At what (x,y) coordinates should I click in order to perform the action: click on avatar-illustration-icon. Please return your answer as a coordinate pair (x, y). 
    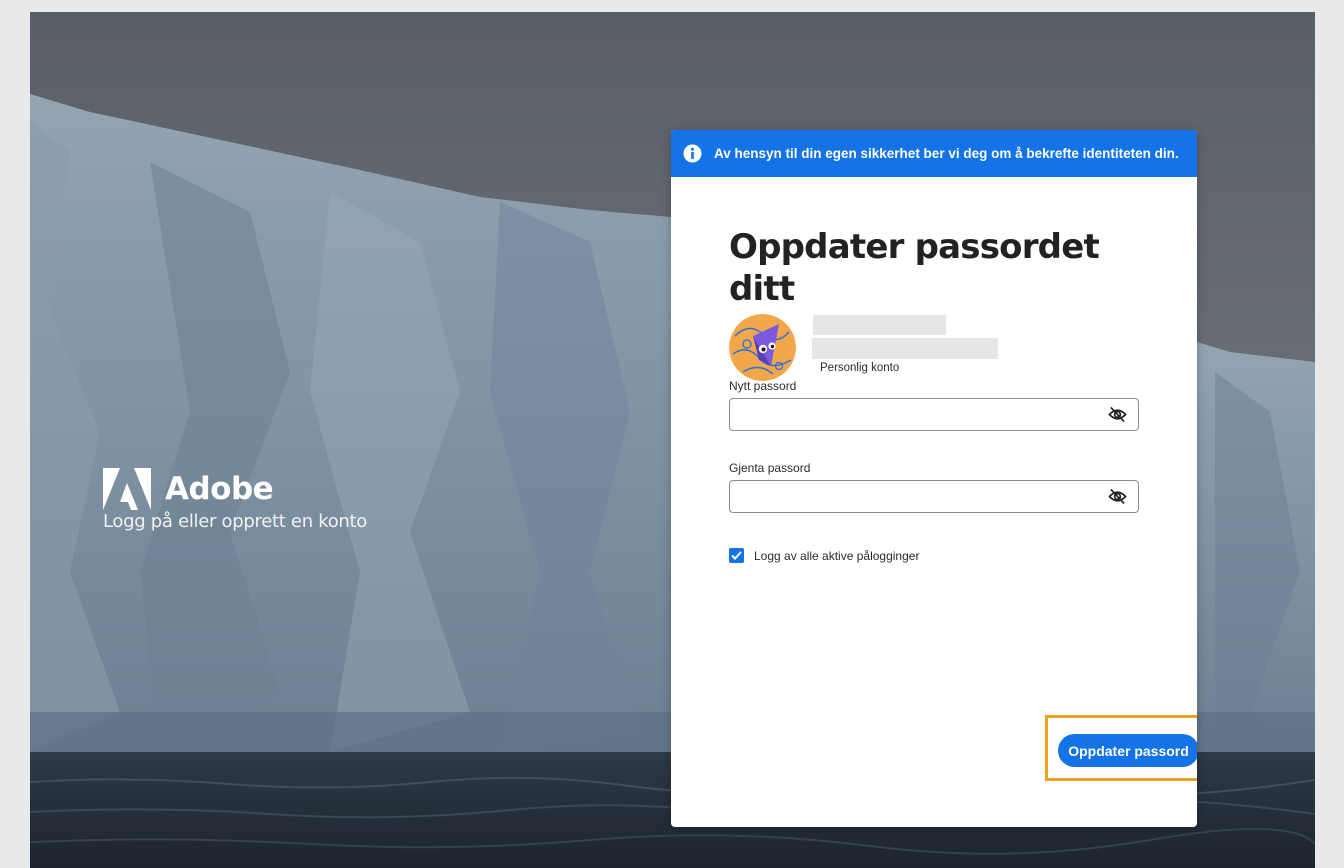
    Looking at the image, I should click on (762, 347).